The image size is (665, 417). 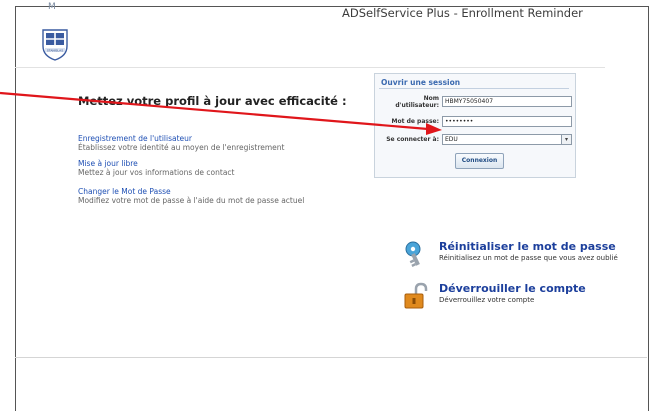 I want to click on header-separator, so click(x=310, y=67).